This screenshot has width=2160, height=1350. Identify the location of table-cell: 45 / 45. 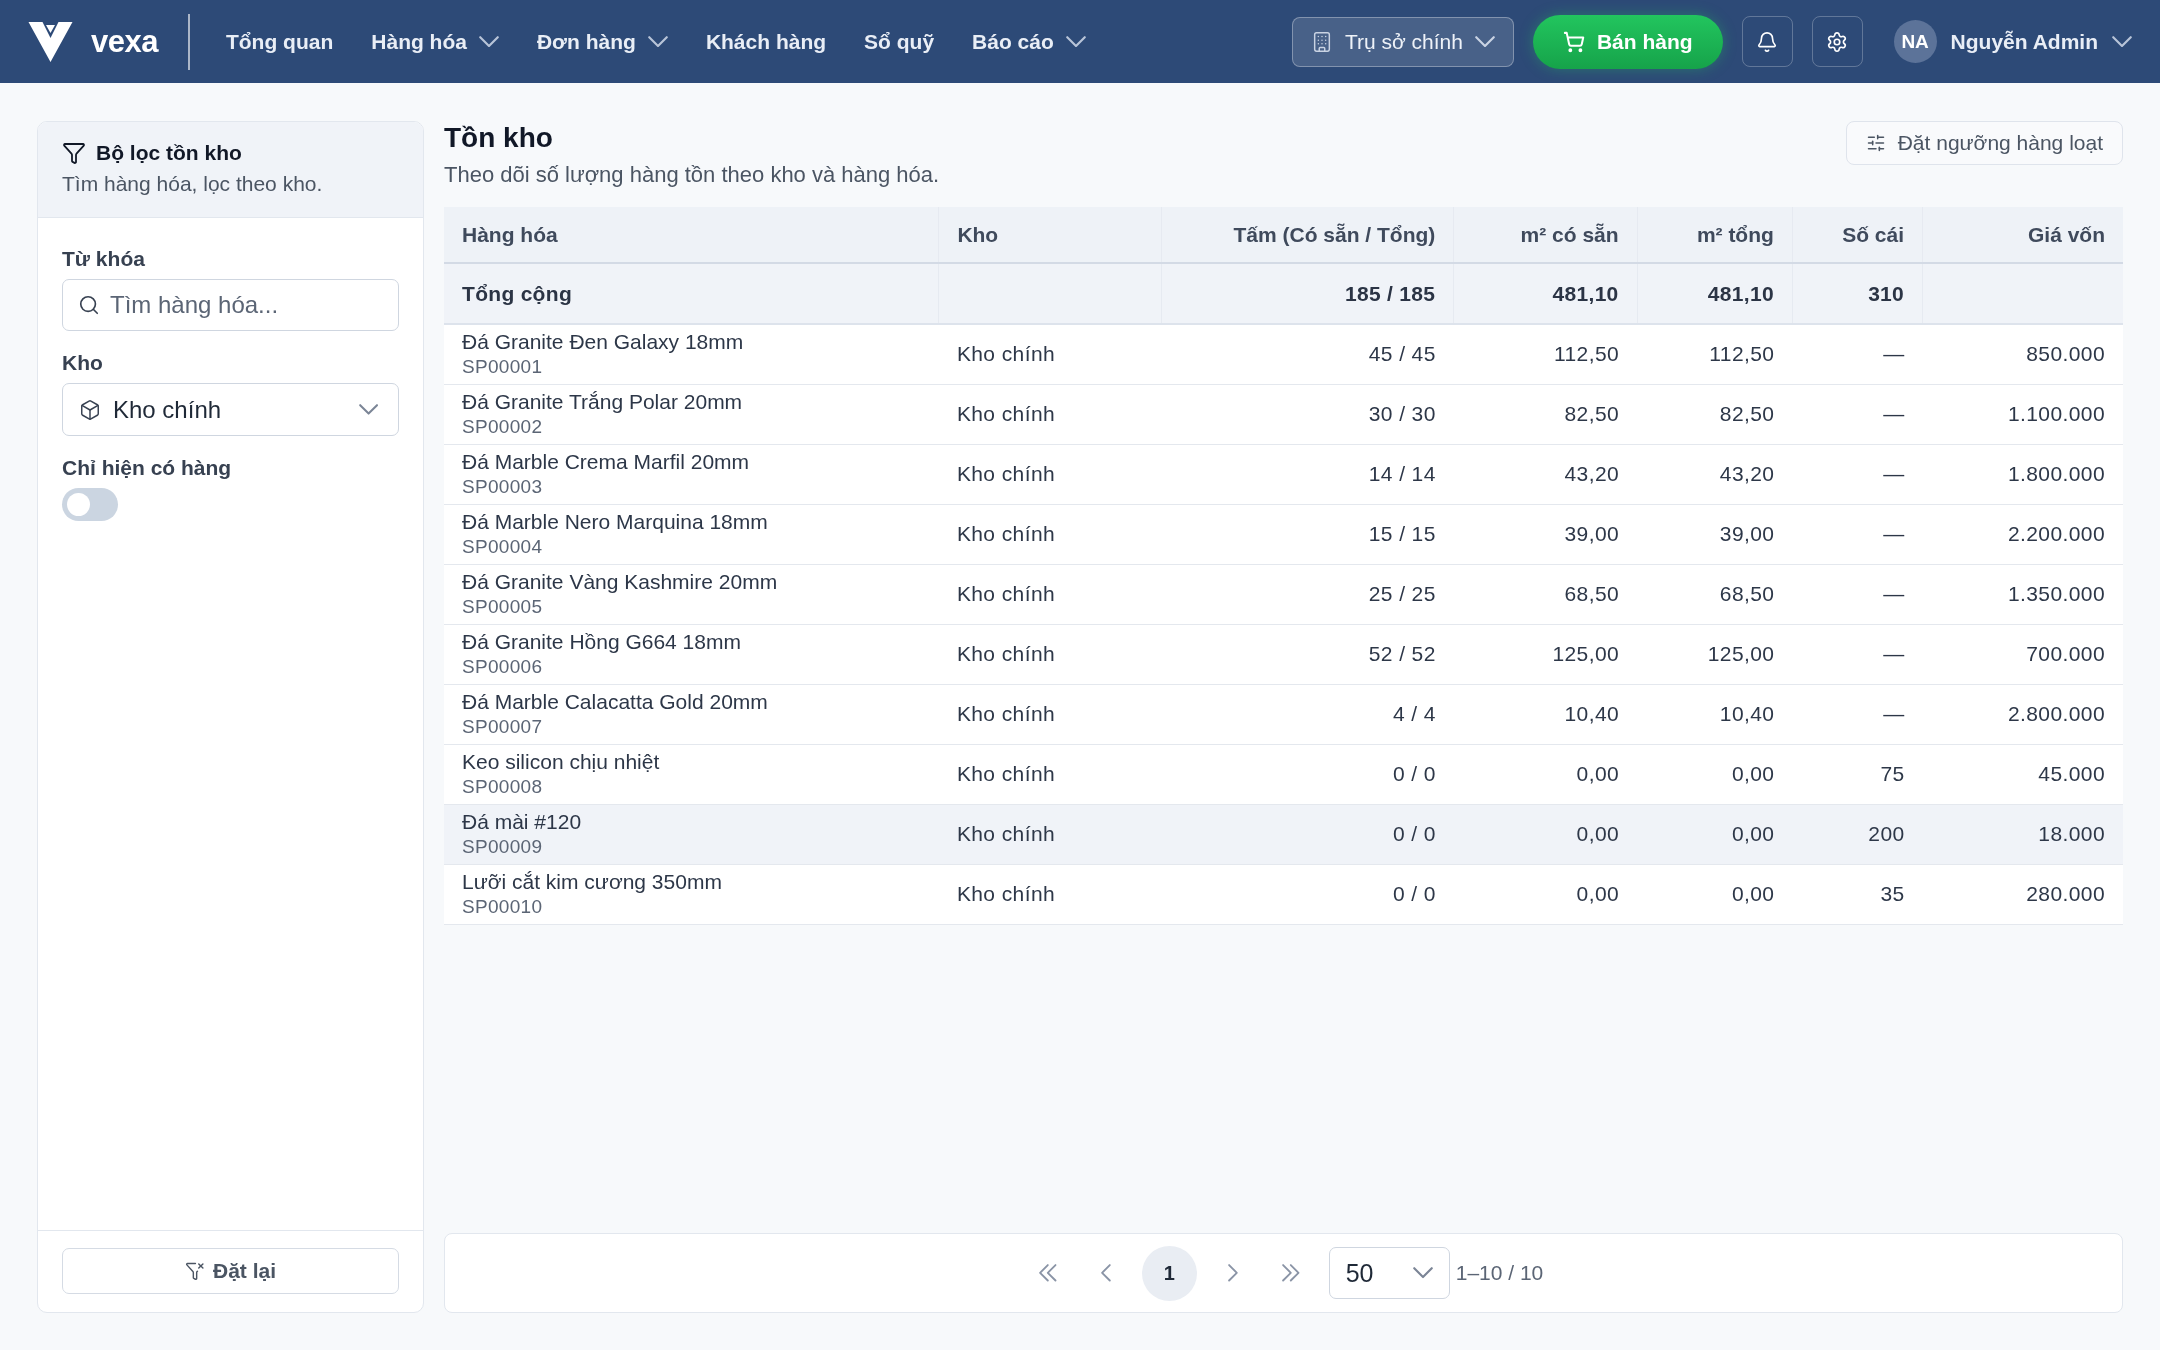
(1307, 354).